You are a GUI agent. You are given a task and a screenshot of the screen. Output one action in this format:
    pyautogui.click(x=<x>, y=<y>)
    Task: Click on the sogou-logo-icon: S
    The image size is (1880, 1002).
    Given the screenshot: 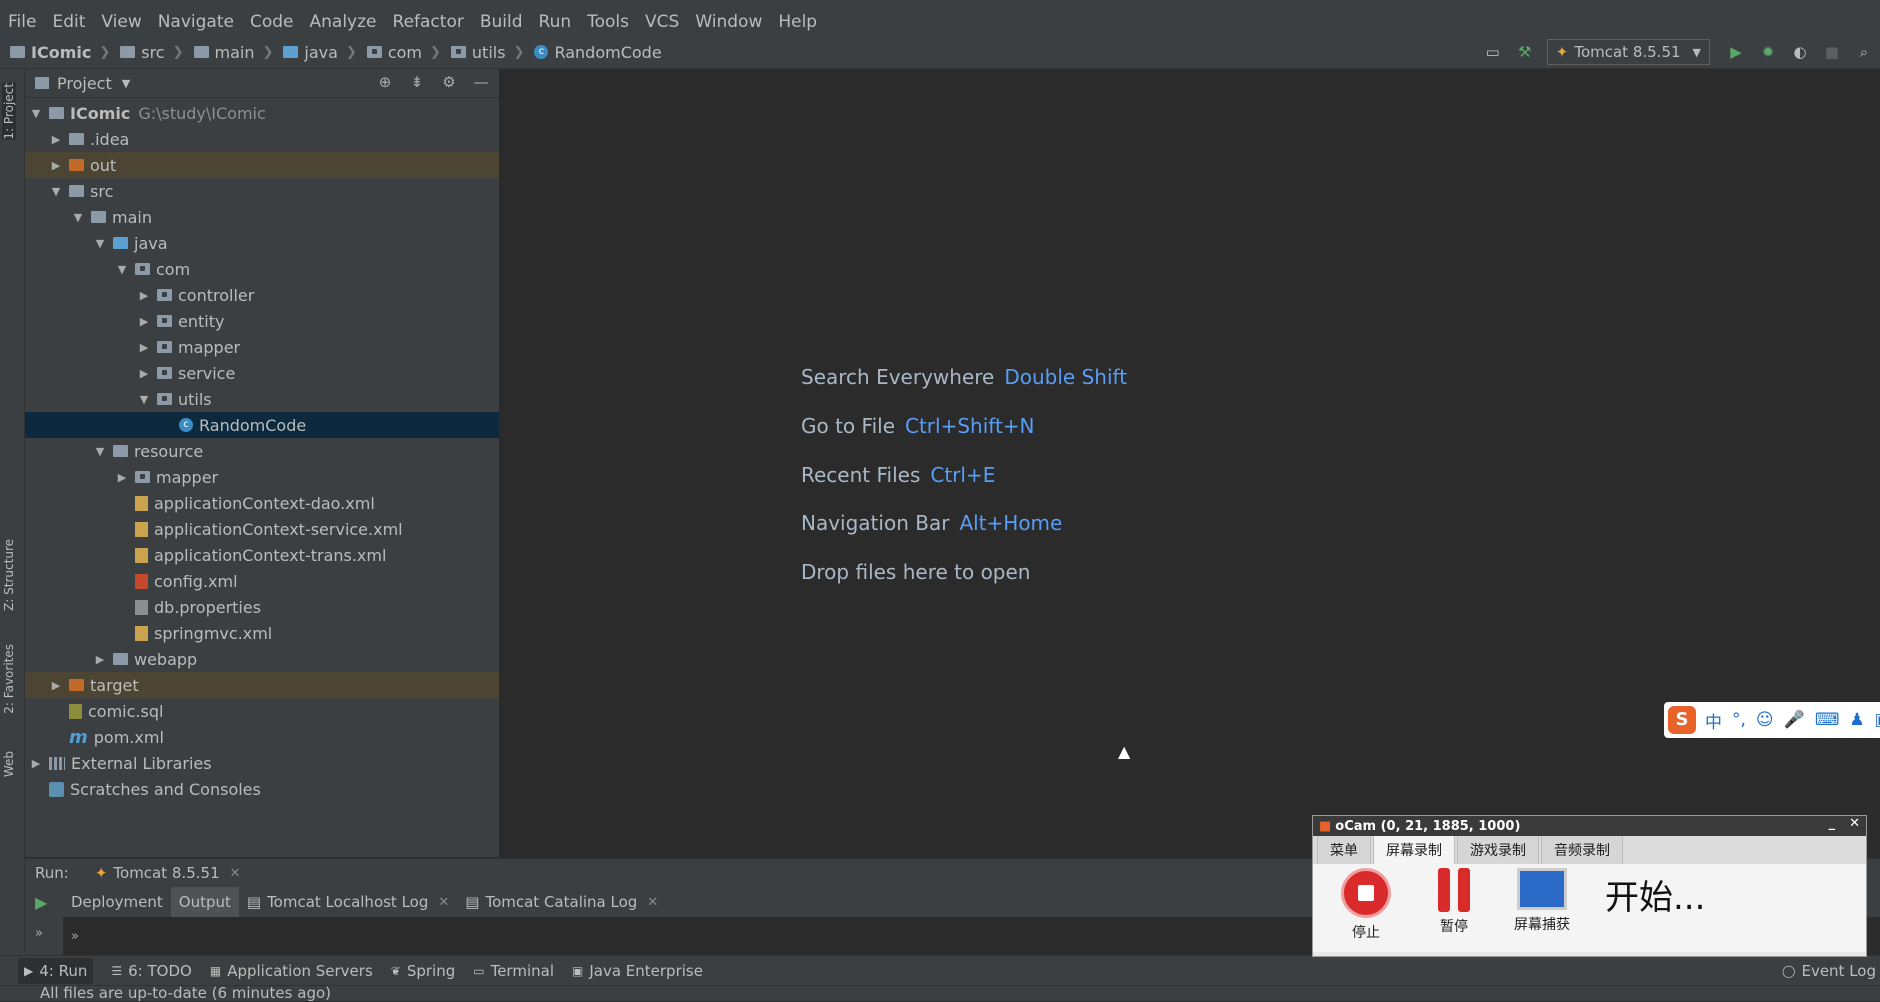 What is the action you would take?
    pyautogui.click(x=1682, y=720)
    